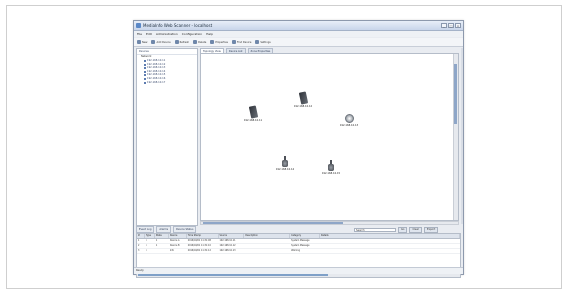  I want to click on tree-item: 192.168.10.17, so click(167, 83).